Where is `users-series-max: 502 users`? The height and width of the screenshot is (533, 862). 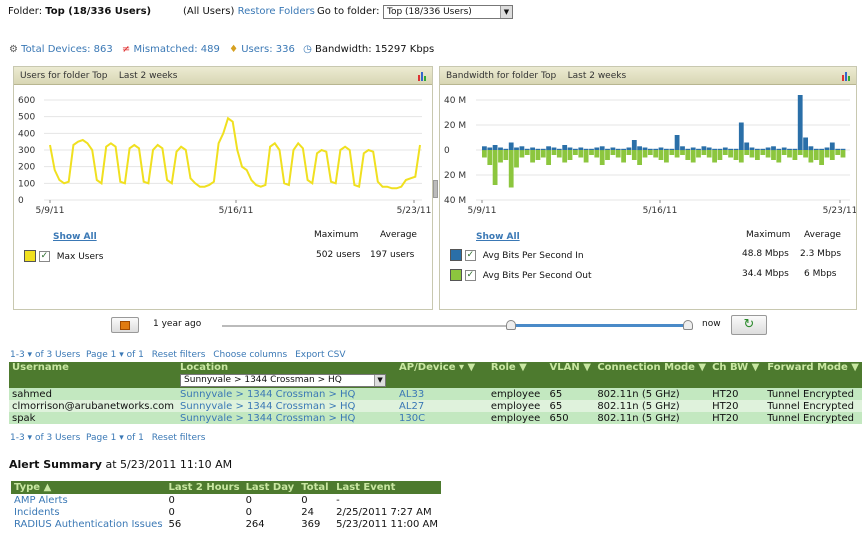
users-series-max: 502 users is located at coordinates (338, 255).